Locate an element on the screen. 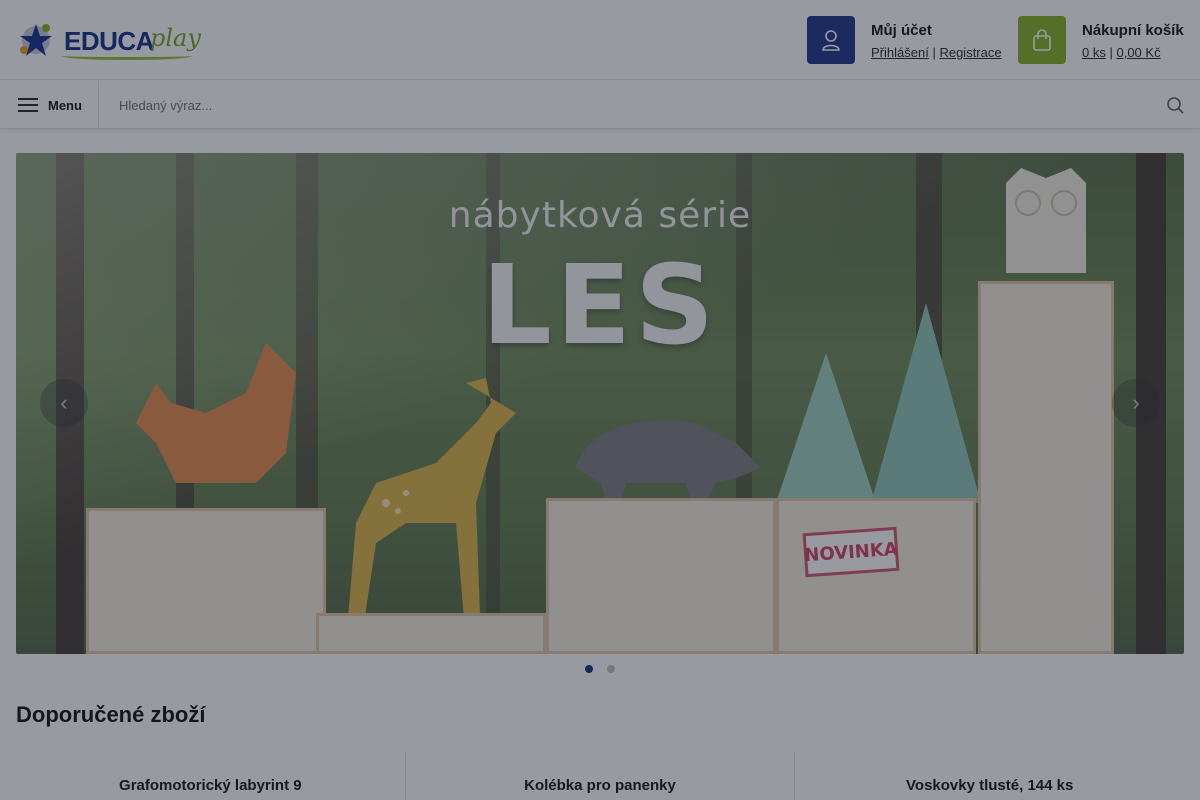 The width and height of the screenshot is (1200, 800). navbar: Menu is located at coordinates (600, 105).